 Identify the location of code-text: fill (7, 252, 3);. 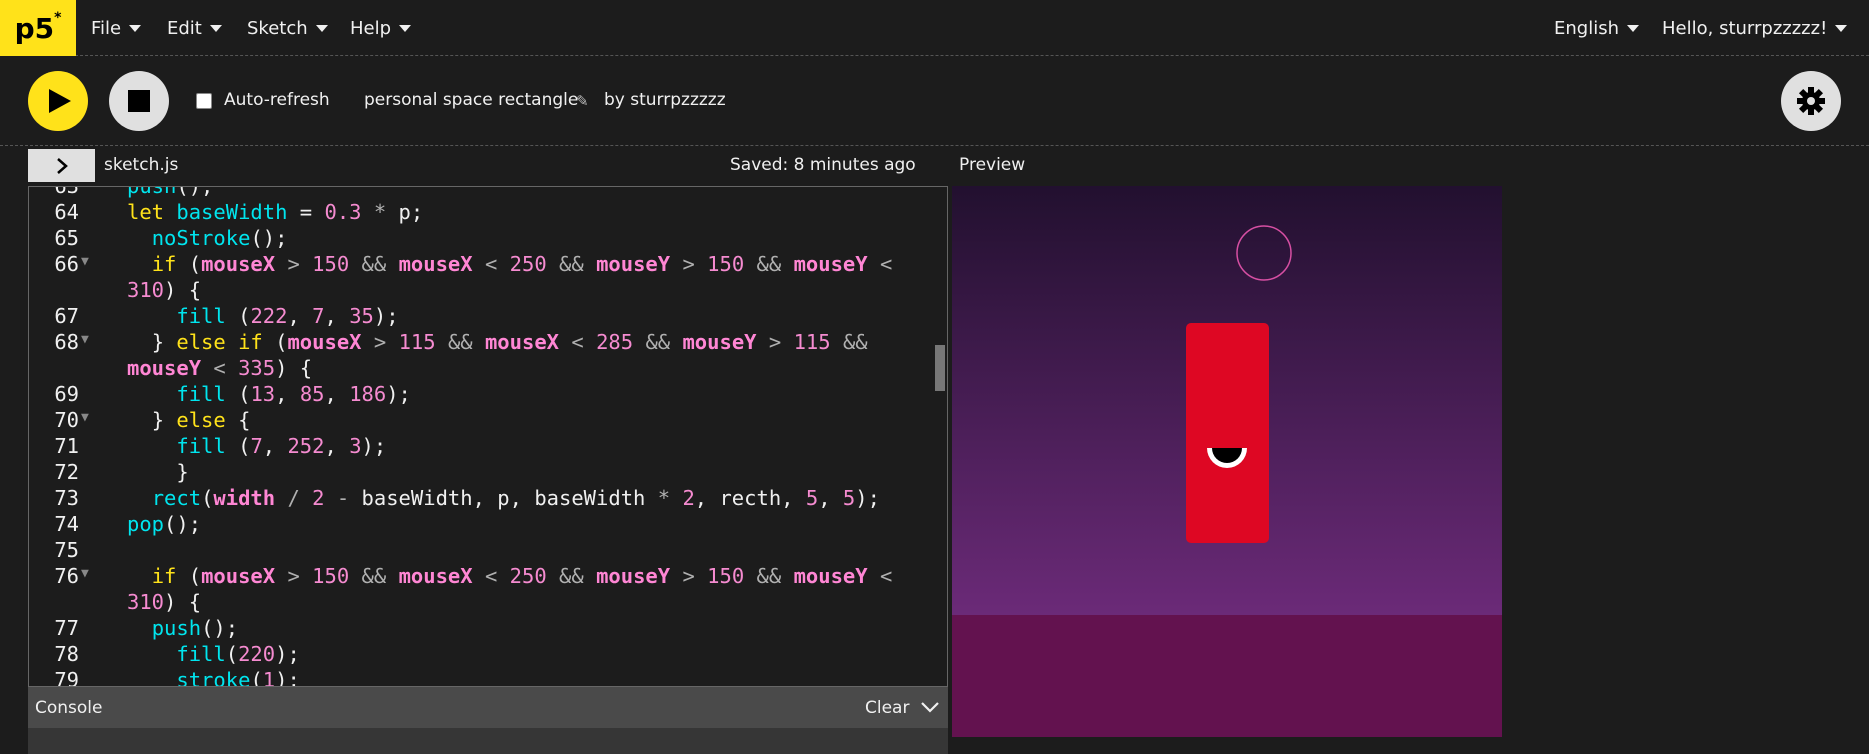
(281, 446).